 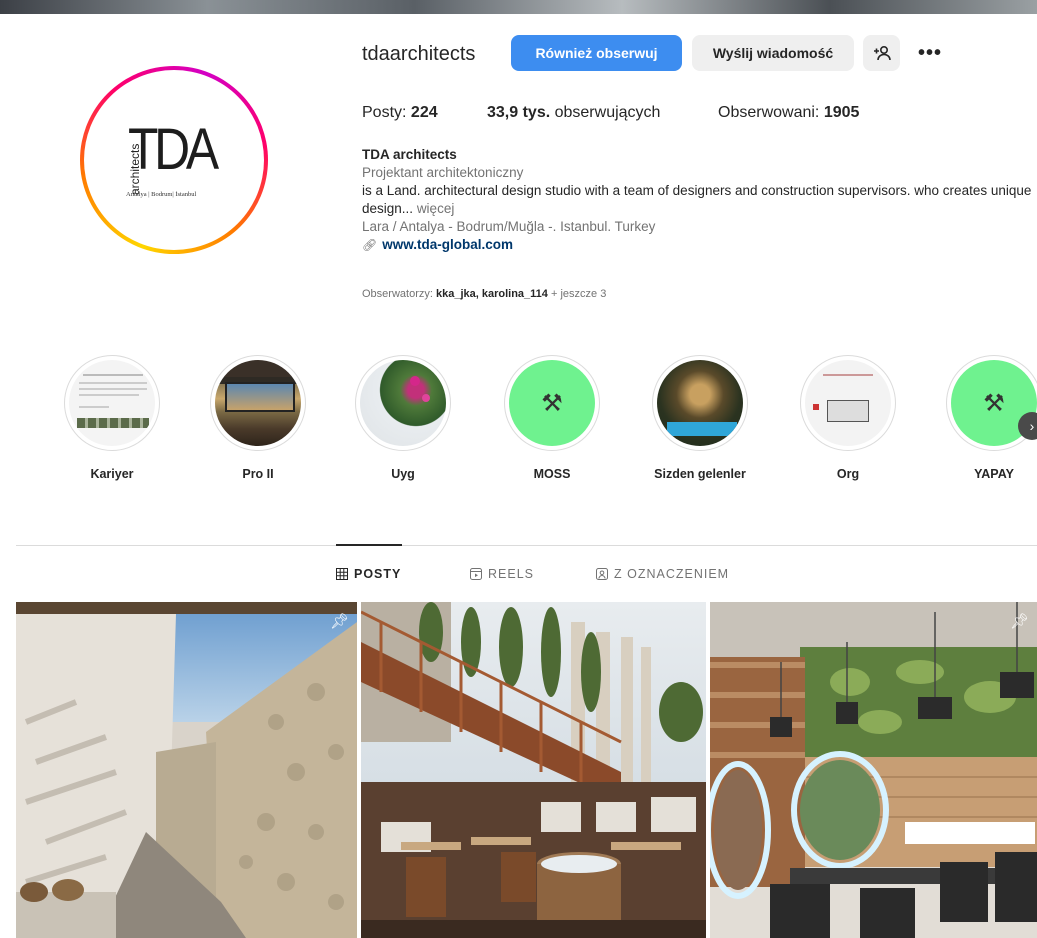 I want to click on highlight-pro-ii: Pro II, so click(x=258, y=418).